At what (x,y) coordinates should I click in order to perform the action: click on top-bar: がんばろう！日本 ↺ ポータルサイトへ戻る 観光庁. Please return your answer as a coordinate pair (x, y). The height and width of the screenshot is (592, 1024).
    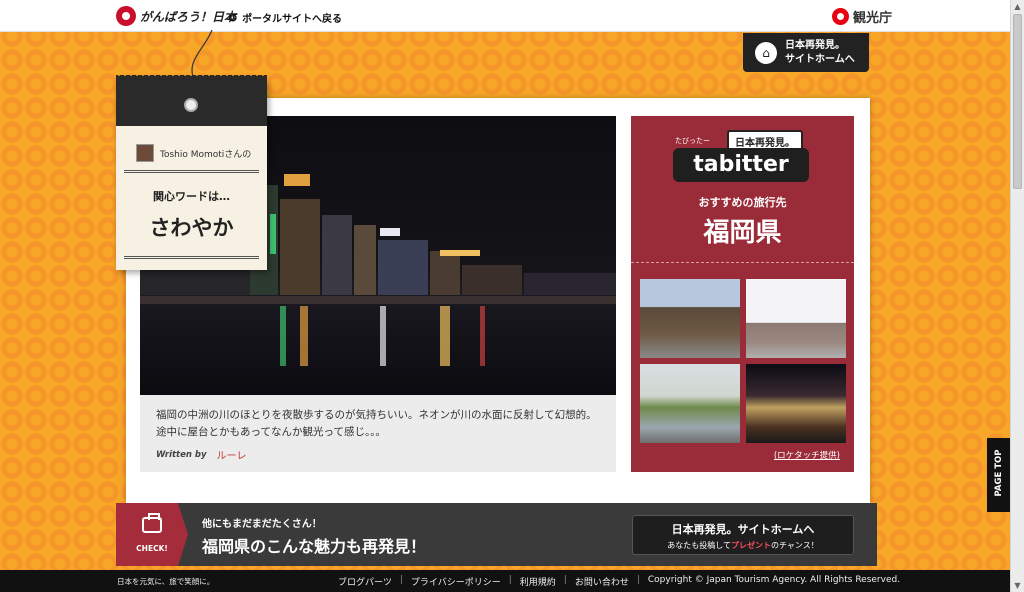
    Looking at the image, I should click on (505, 16).